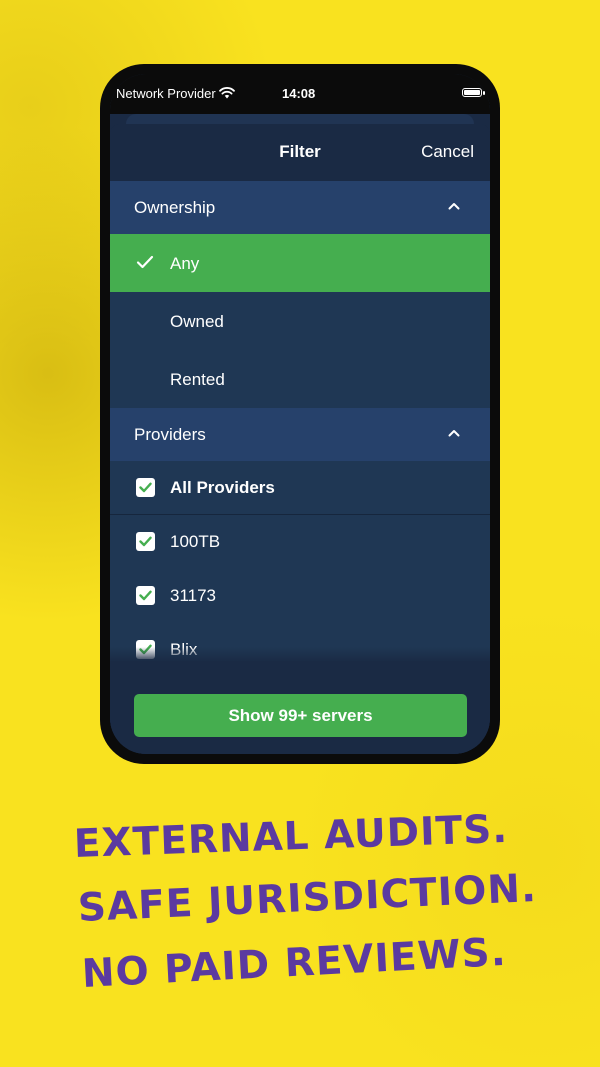  I want to click on section-header-ownership: Ownership, so click(300, 207).